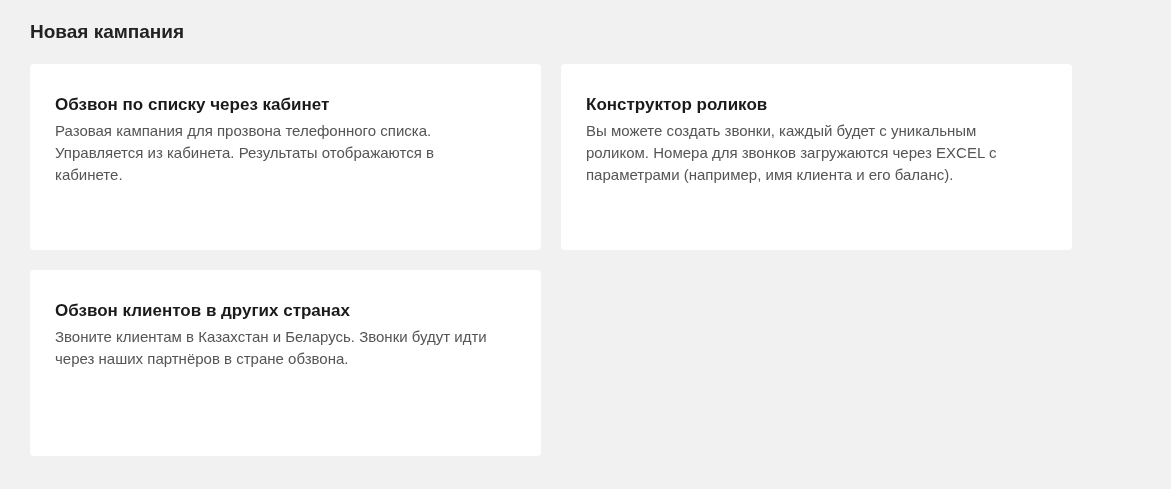 This screenshot has width=1171, height=489. I want to click on card-title: Обзвон по списку через кабинет, so click(193, 105).